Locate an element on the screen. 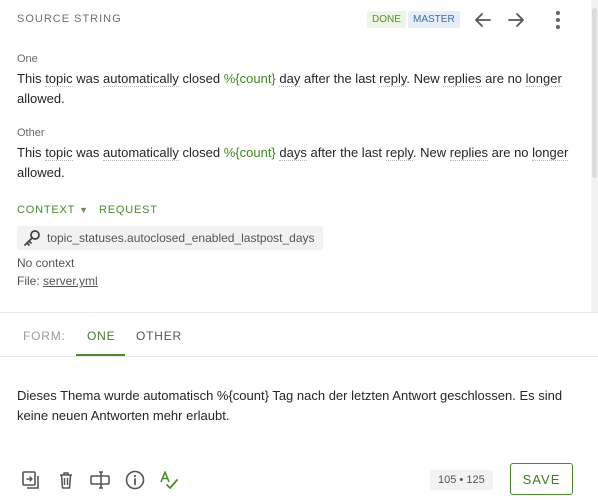 This screenshot has height=500, width=598. text-field-icon is located at coordinates (100, 480).